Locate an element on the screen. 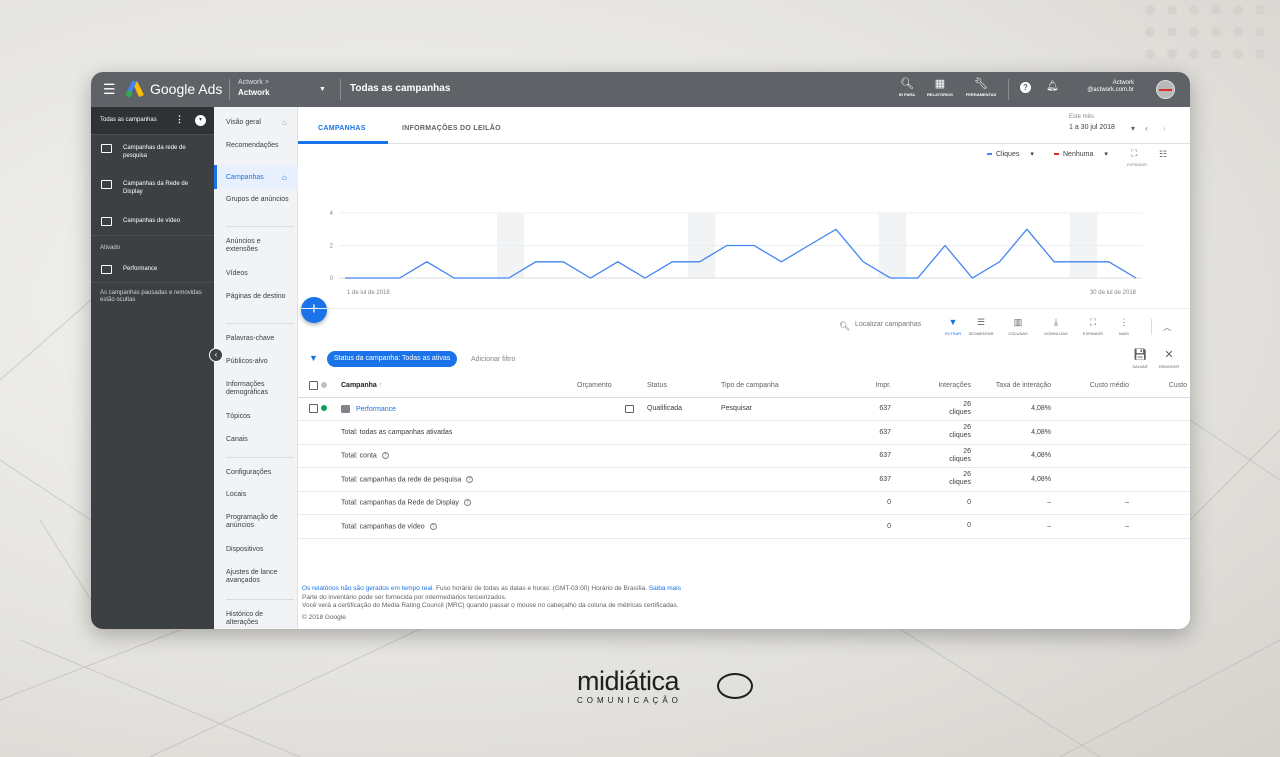  column-header-campaign-type: Tipo de campanha is located at coordinates (766, 386).